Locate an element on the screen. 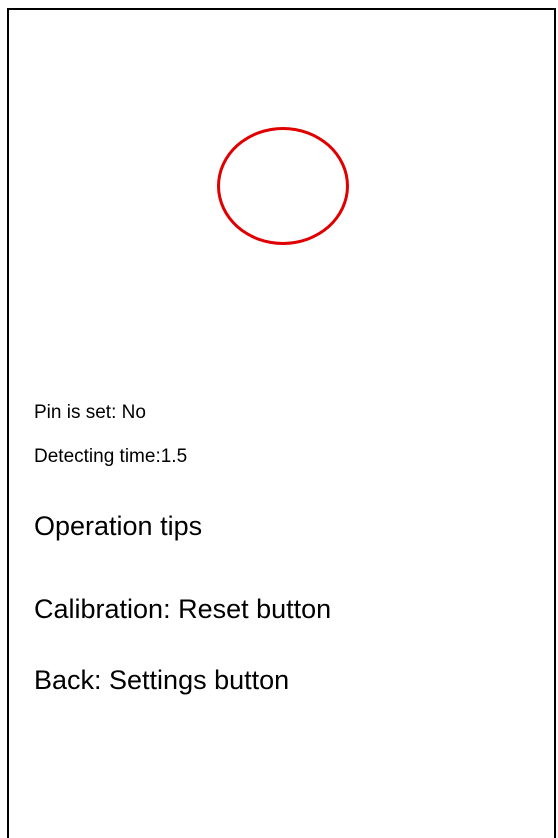  target-ring-icon is located at coordinates (283, 186).